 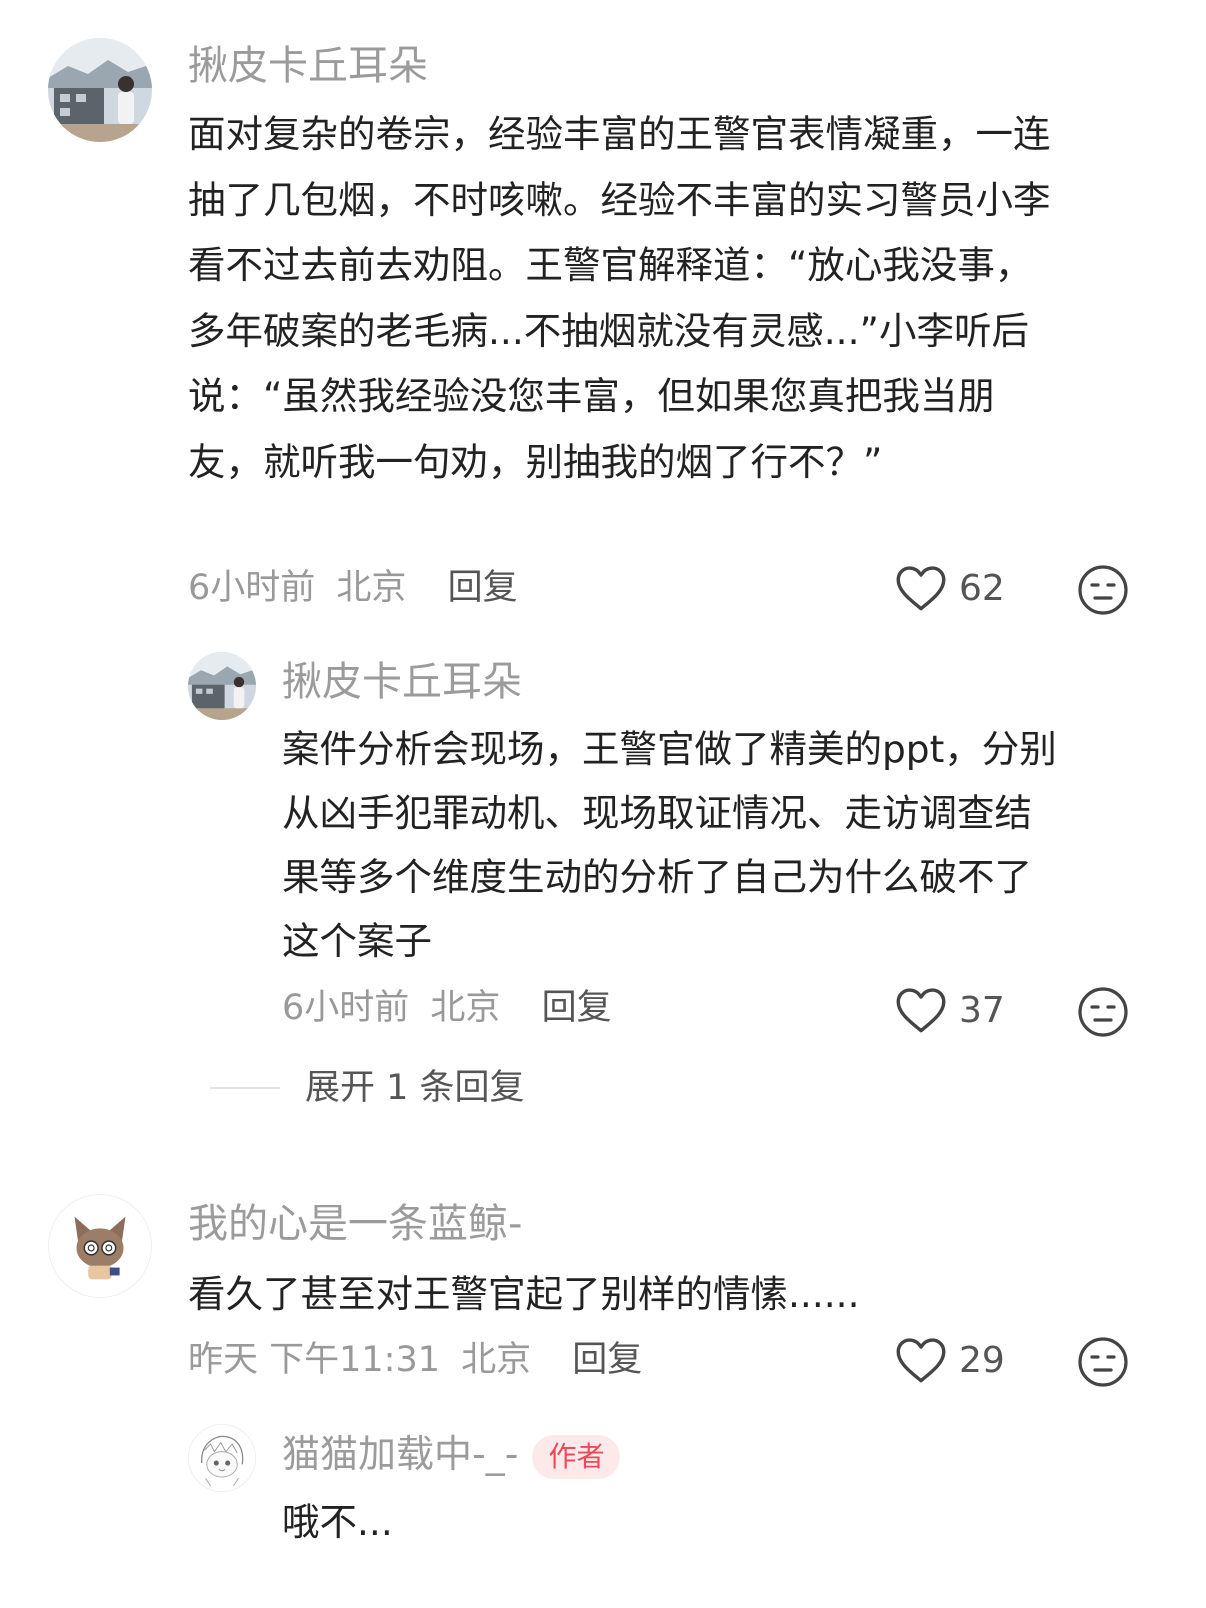 What do you see at coordinates (950, 1010) in the screenshot?
I see `like-button: 37` at bounding box center [950, 1010].